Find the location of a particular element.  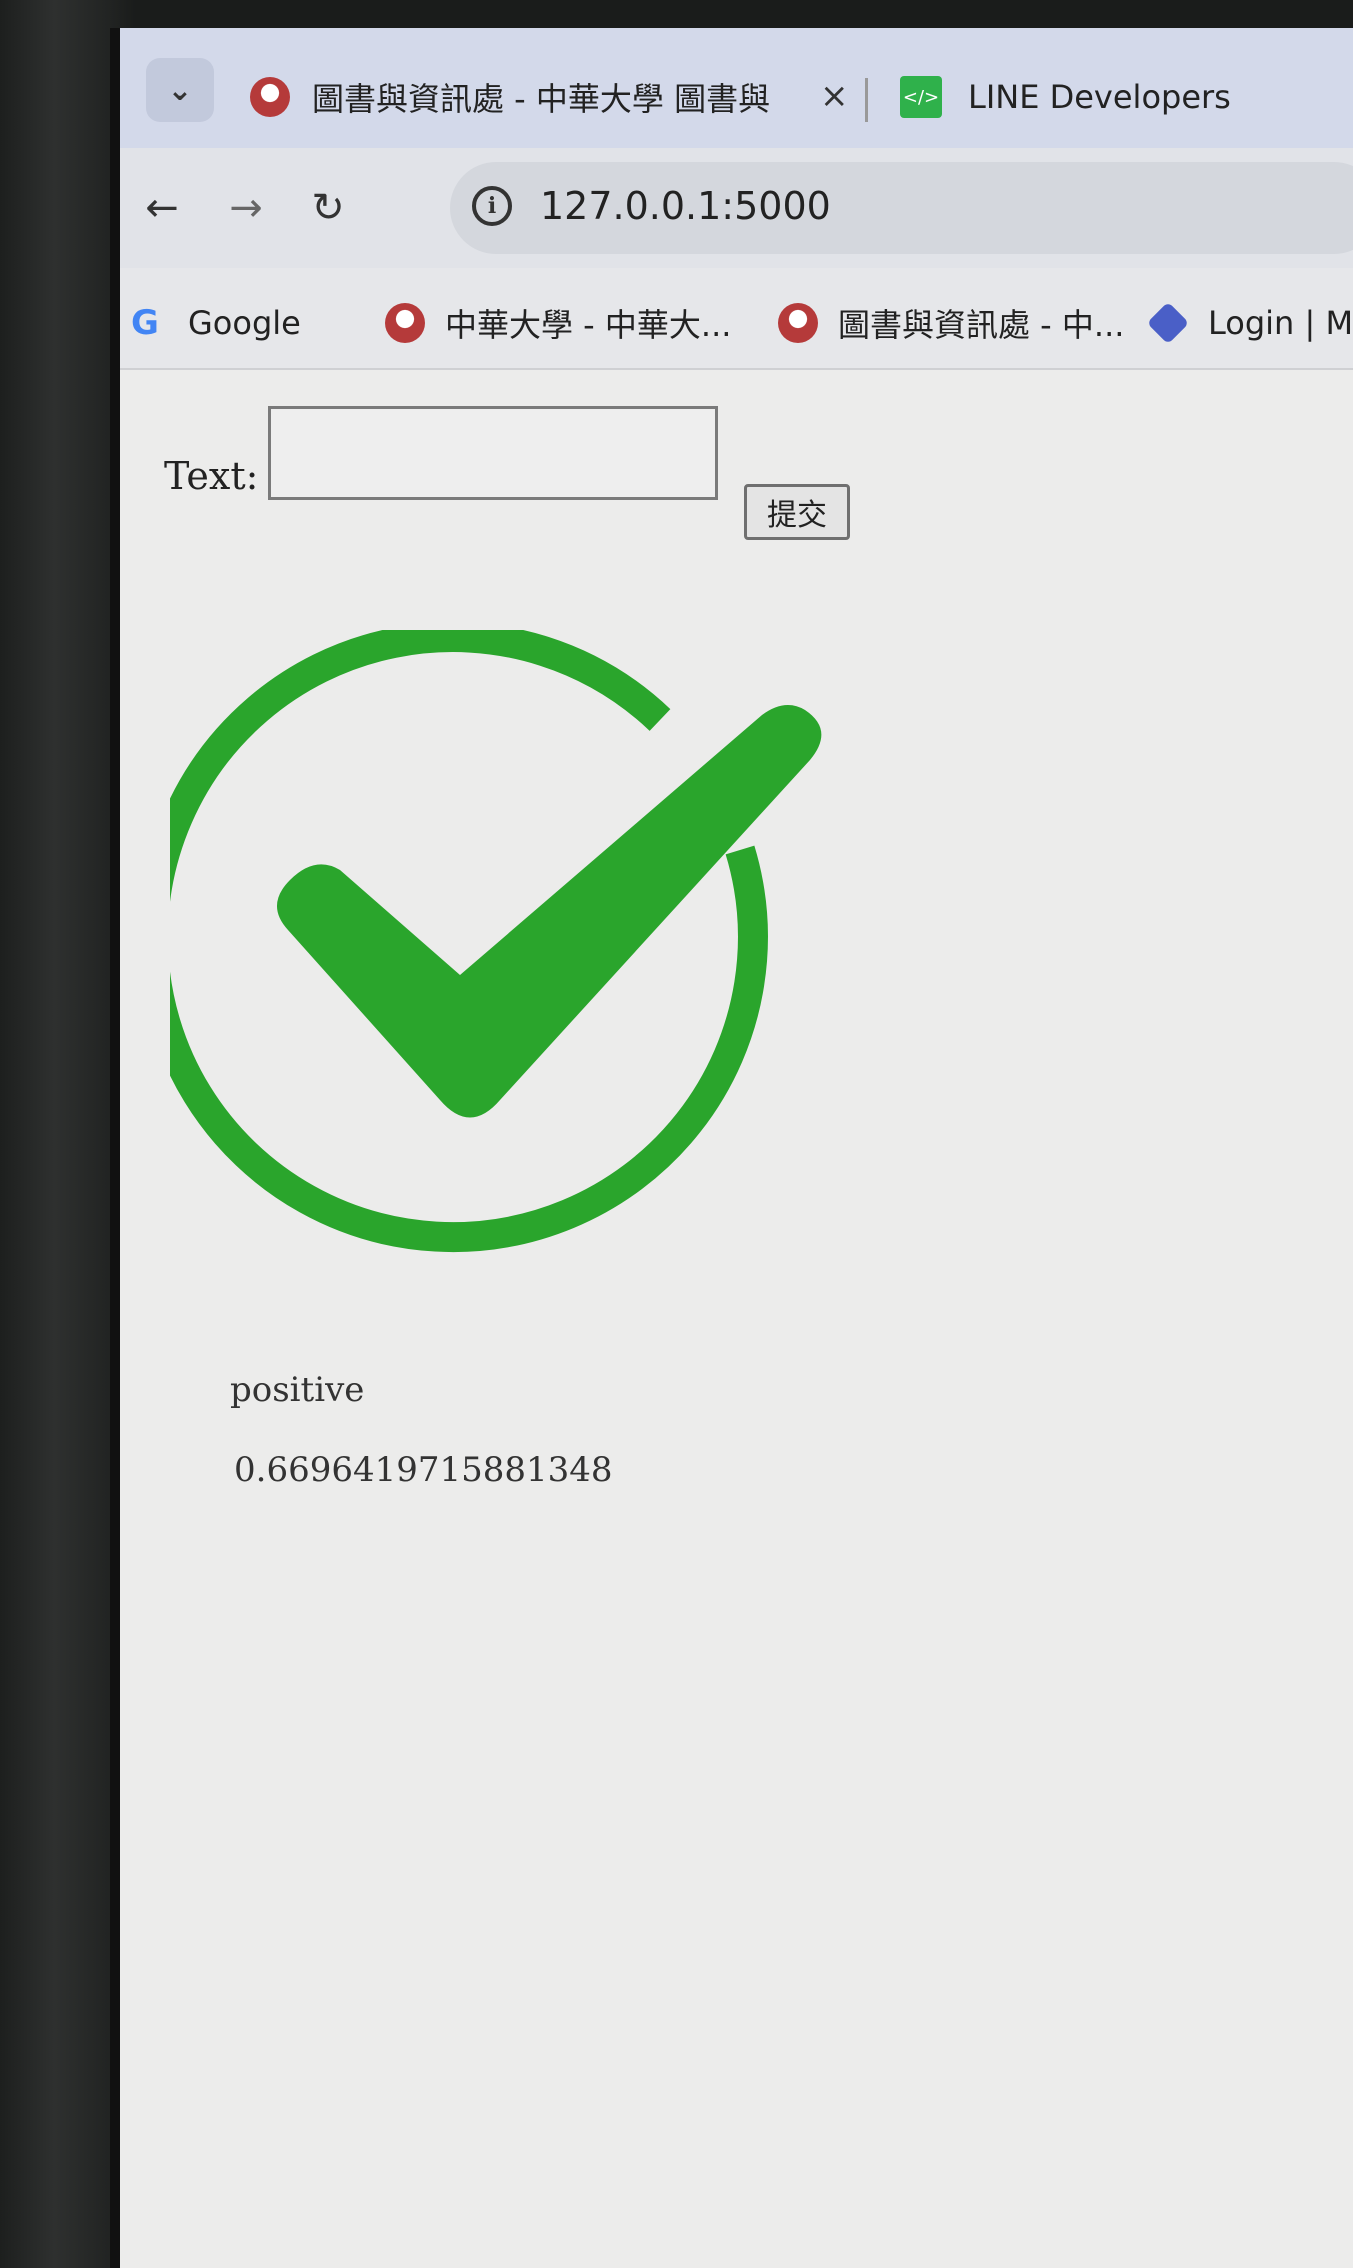

prediction-score: 0.6696419715881348 is located at coordinates (423, 1470).